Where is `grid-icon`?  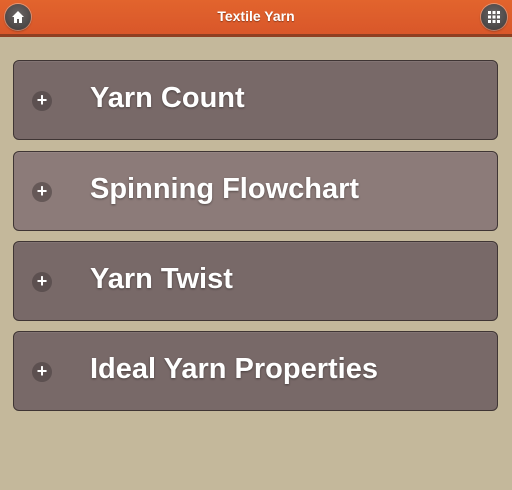
grid-icon is located at coordinates (494, 17).